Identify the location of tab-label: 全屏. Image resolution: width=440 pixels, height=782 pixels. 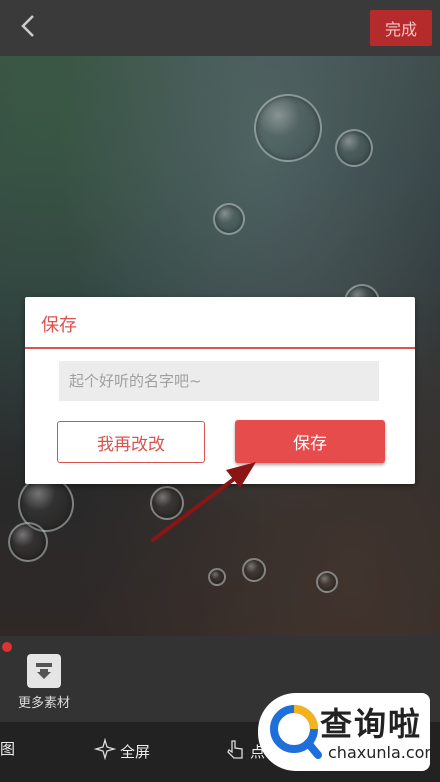
(135, 751).